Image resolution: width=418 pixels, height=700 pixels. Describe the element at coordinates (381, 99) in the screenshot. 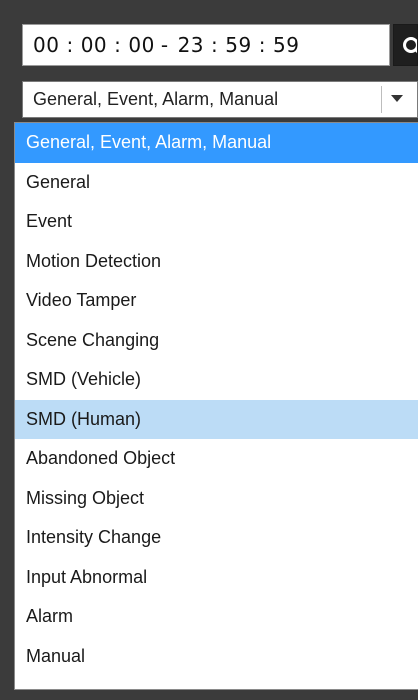

I see `select-divider` at that location.